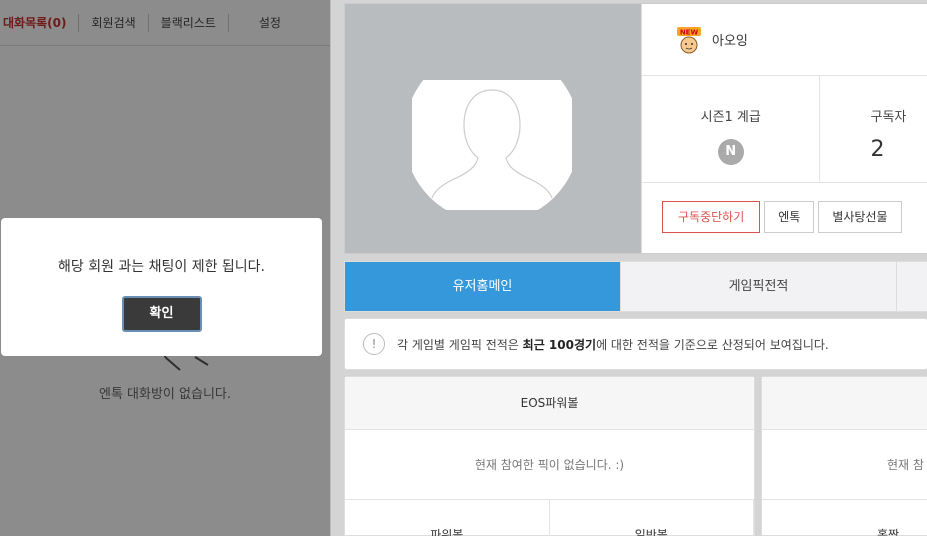  Describe the element at coordinates (730, 41) in the screenshot. I see `profile-nickname: 아오잉` at that location.